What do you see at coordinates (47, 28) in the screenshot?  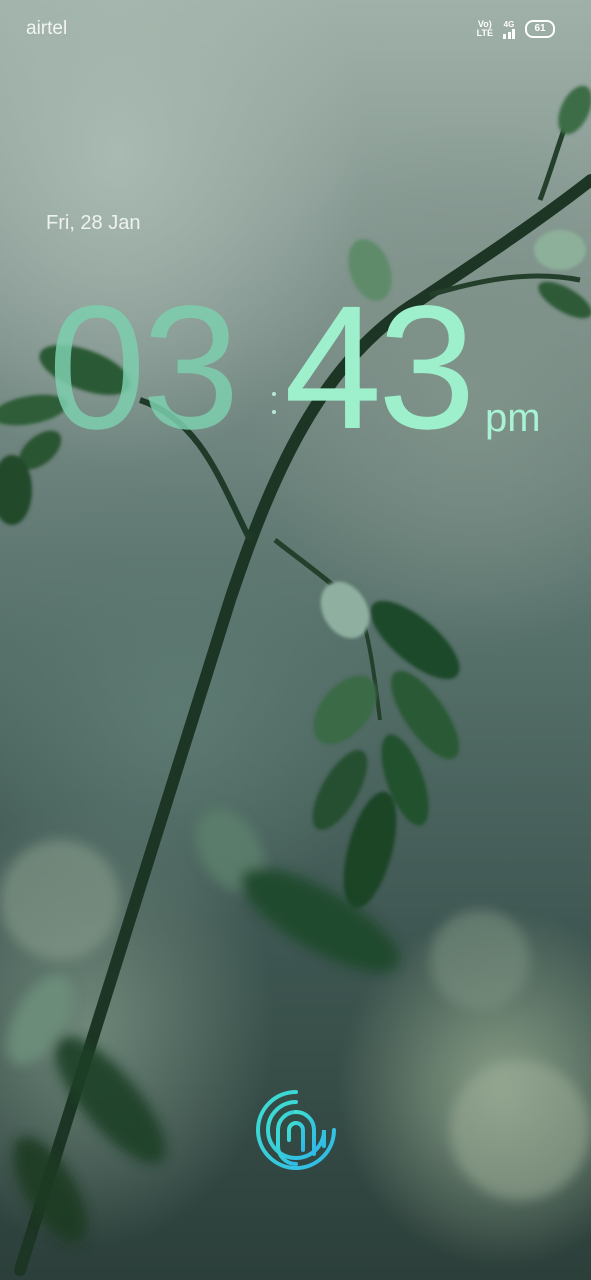 I see `carrier-name: airtel` at bounding box center [47, 28].